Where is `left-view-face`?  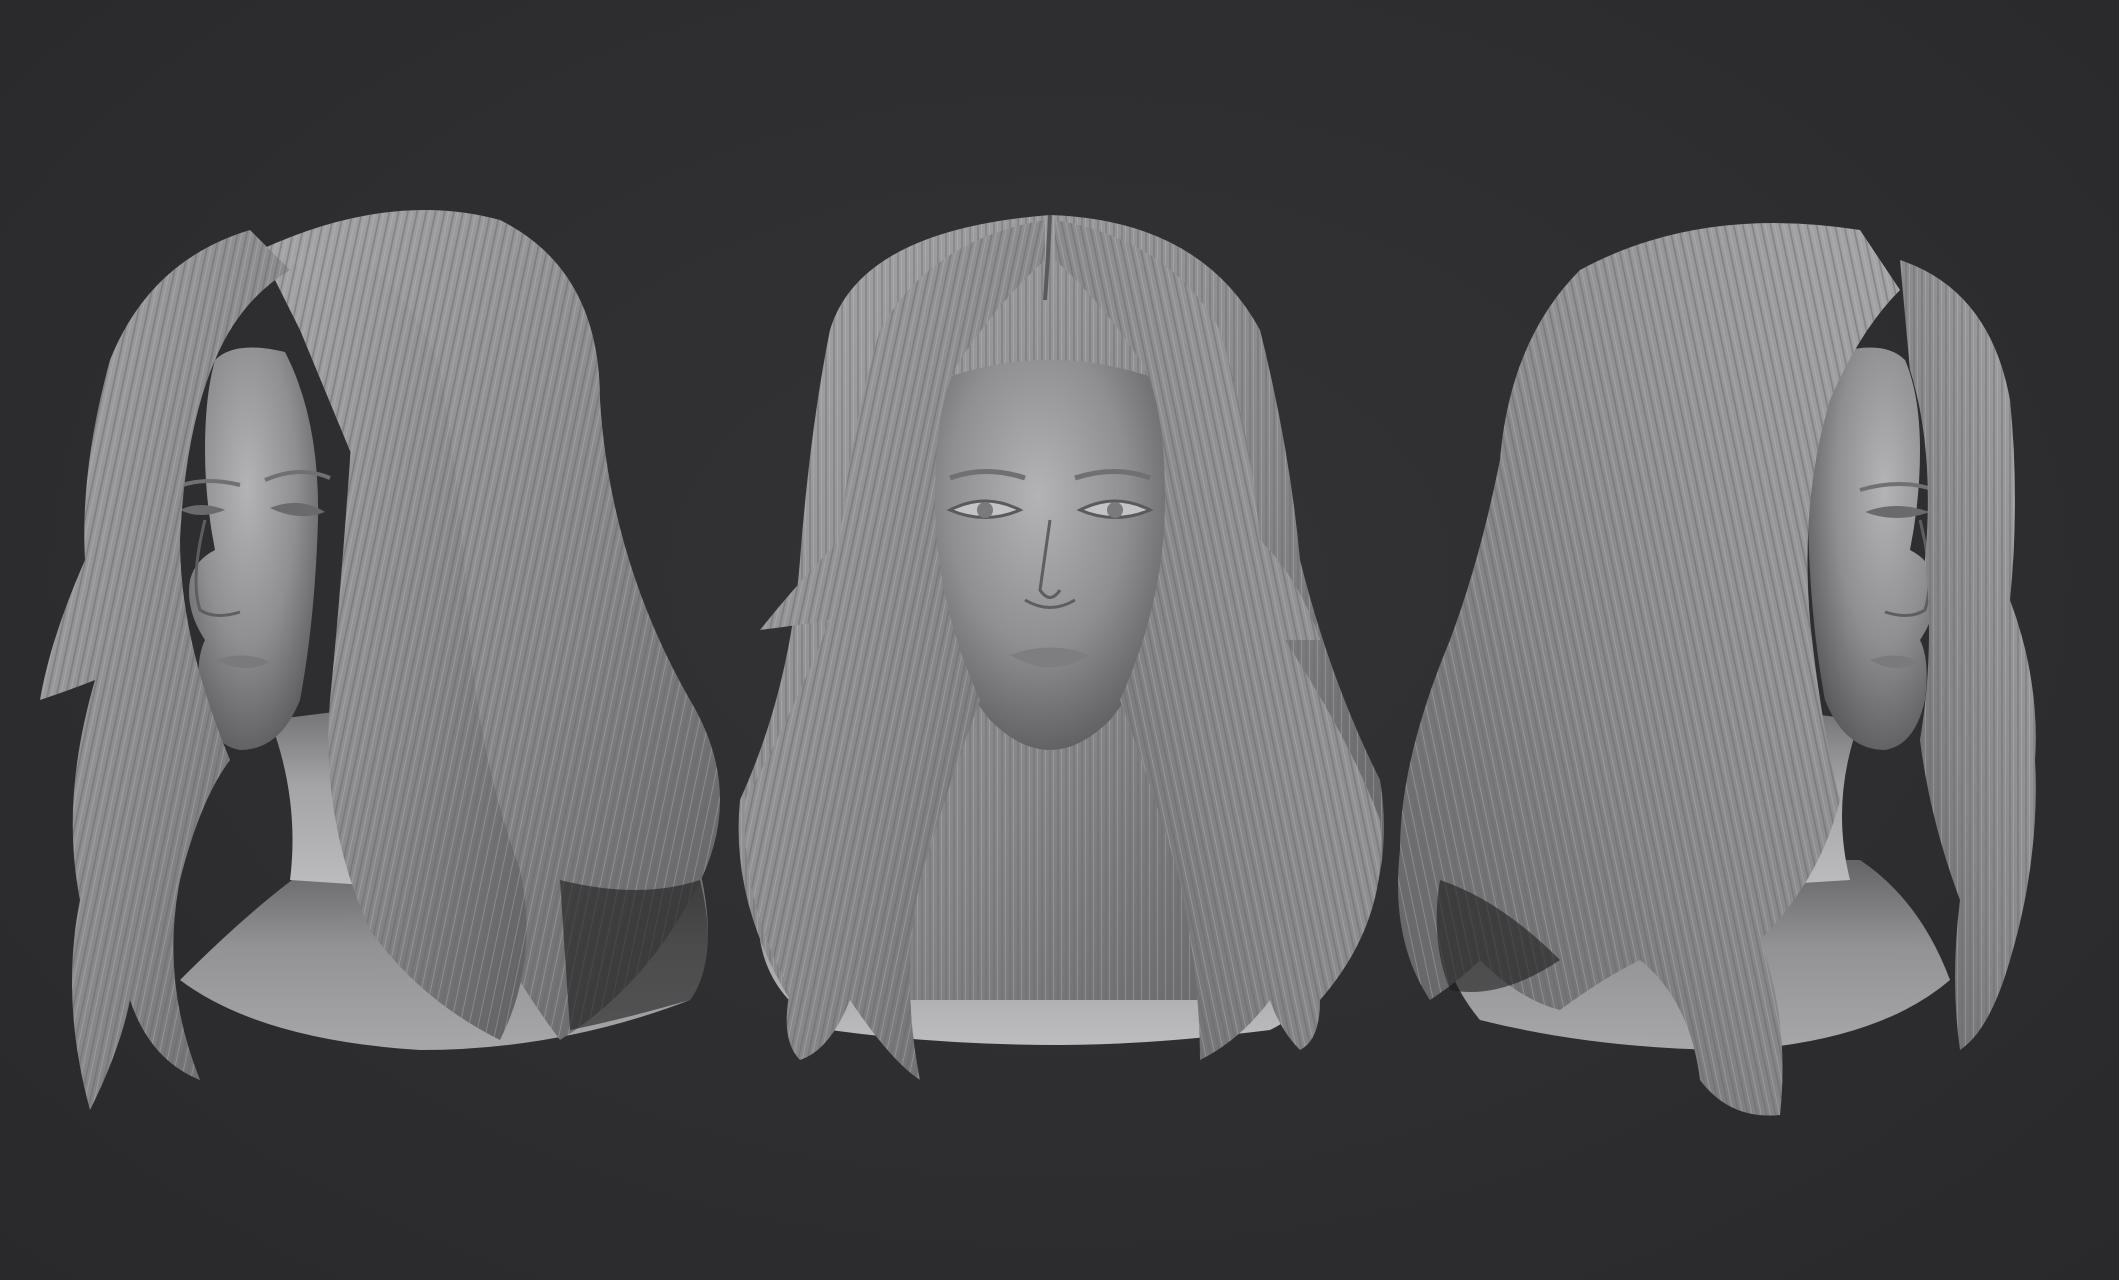 left-view-face is located at coordinates (254, 548).